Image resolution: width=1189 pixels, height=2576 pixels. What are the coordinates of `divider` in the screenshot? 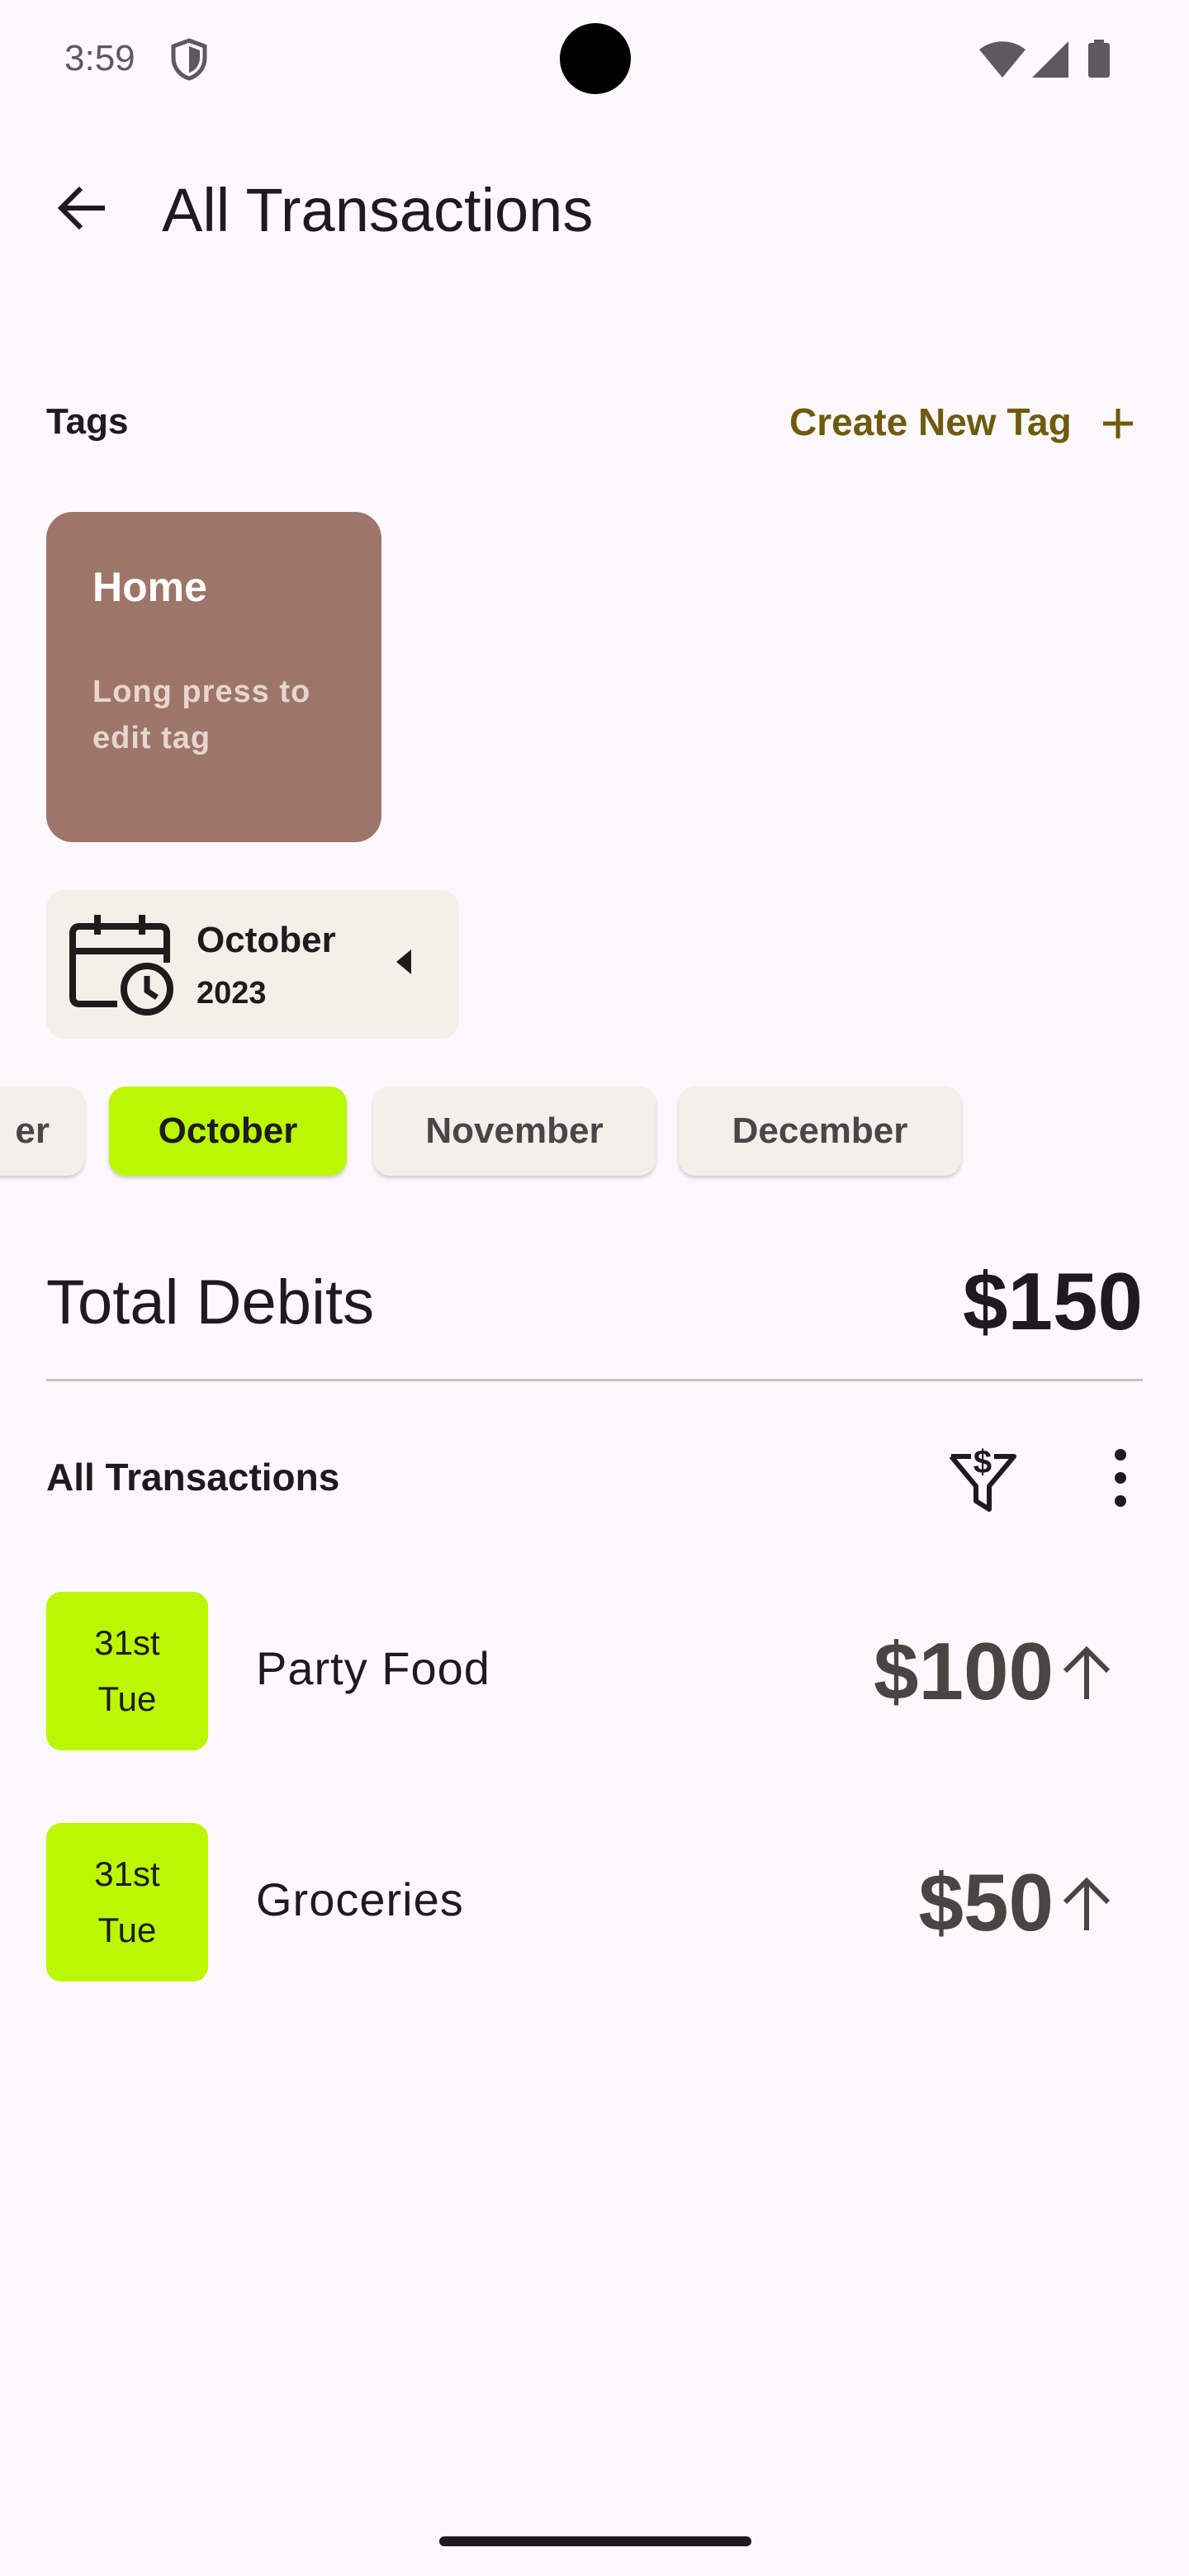 It's located at (594, 1380).